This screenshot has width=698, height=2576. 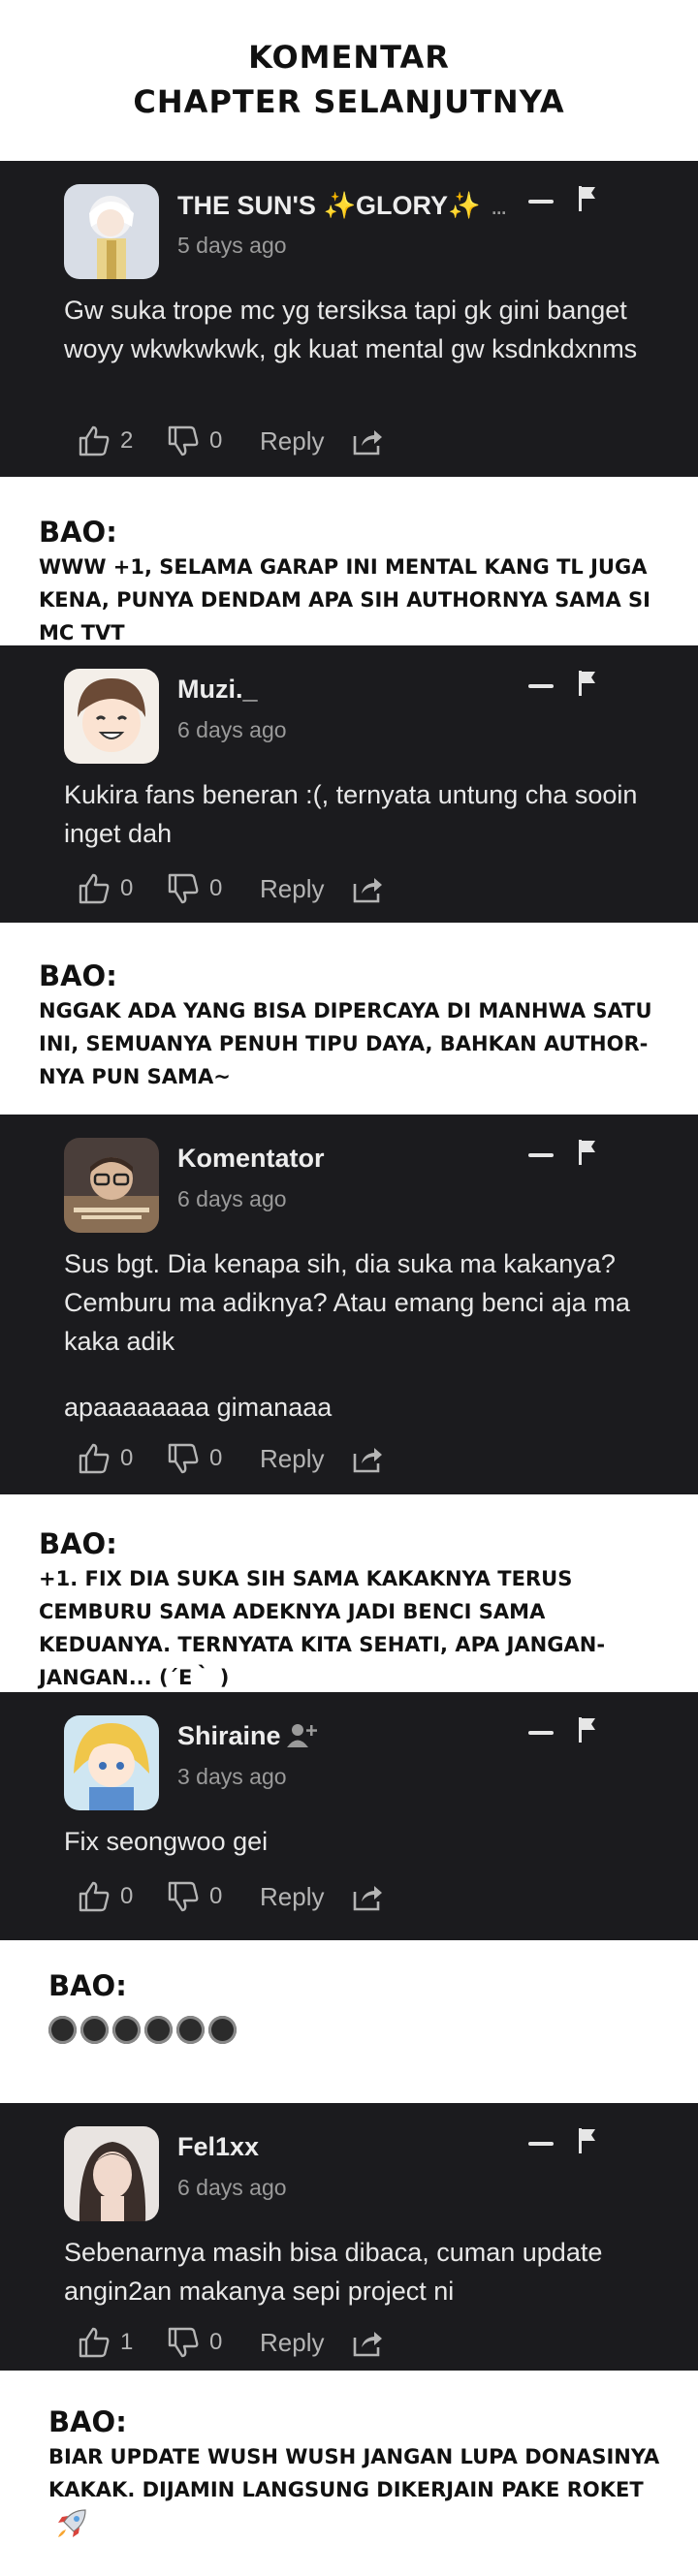 I want to click on photo-avatar-girl-icon, so click(x=111, y=2173).